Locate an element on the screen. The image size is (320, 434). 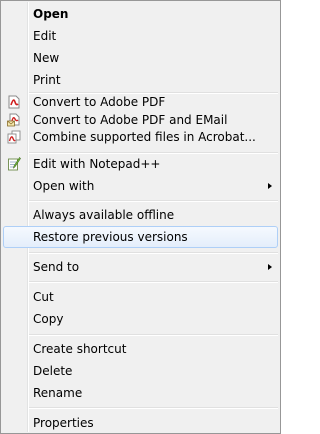
menu-item-edit-with-notepad-plus-plus: Edit with Notepad++ is located at coordinates (140, 164).